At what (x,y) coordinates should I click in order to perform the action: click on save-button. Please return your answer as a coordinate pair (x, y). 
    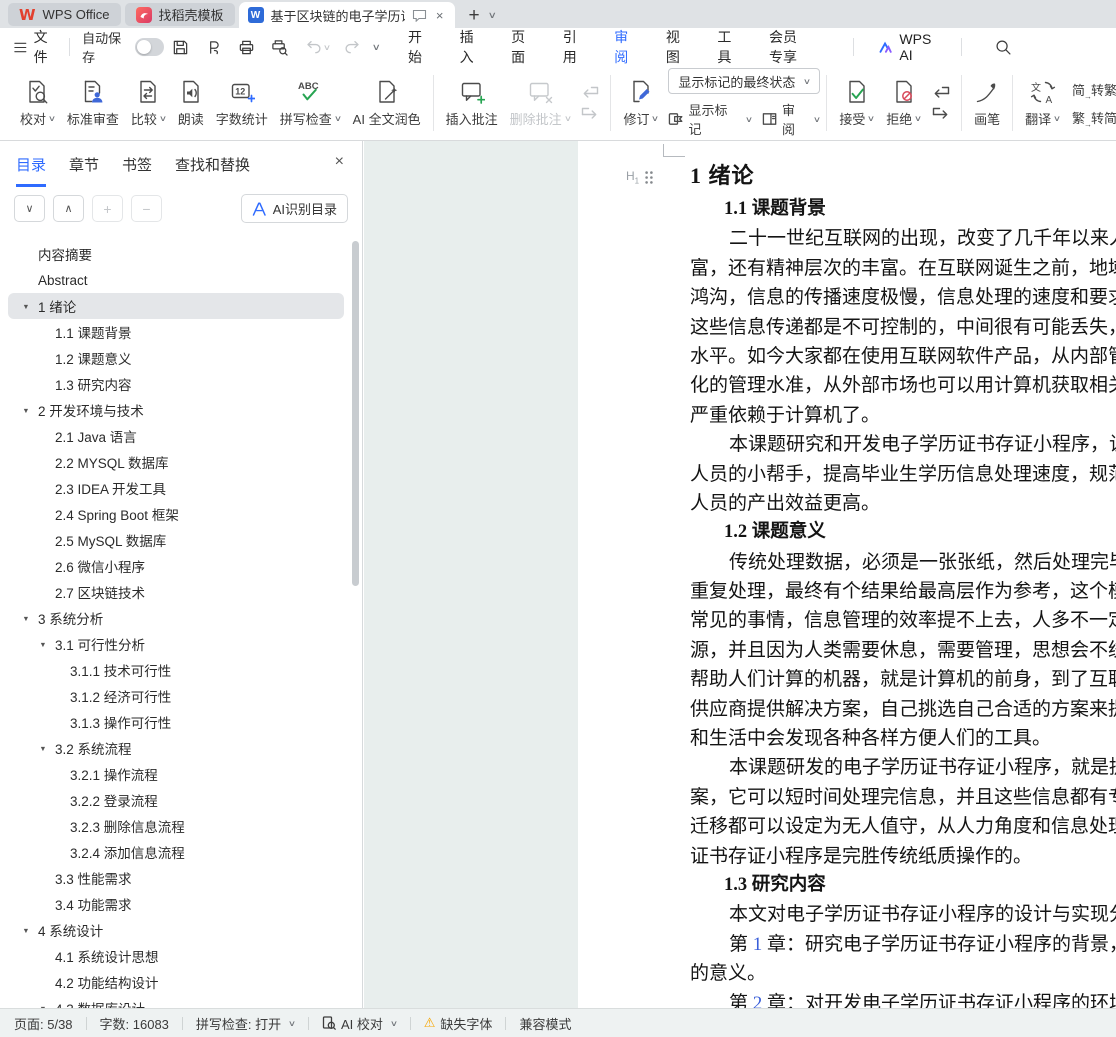
    Looking at the image, I should click on (180, 47).